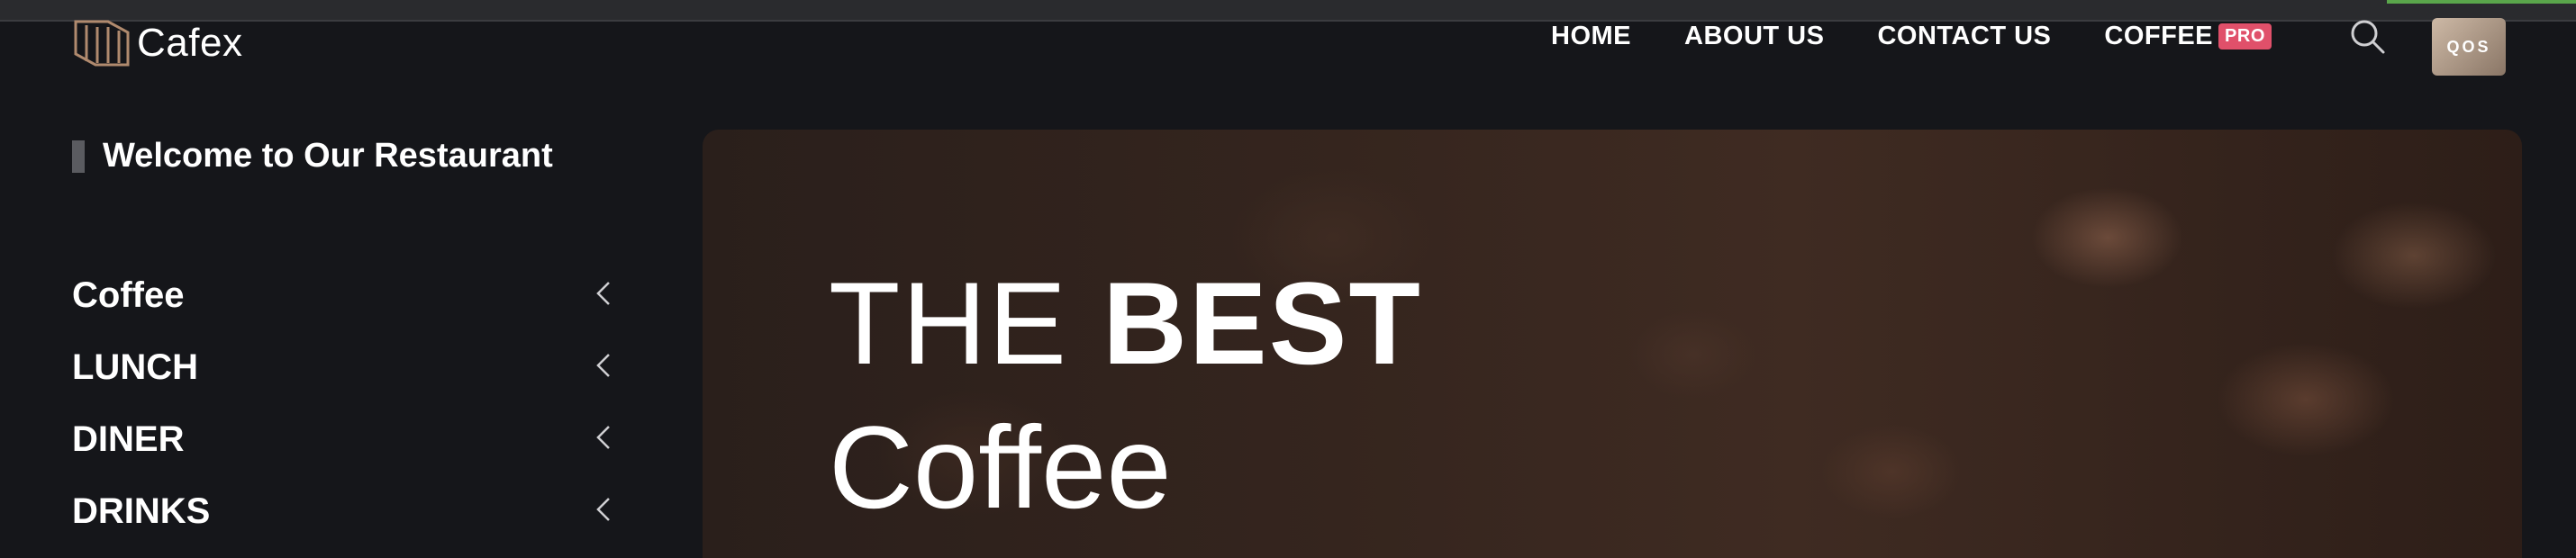 The width and height of the screenshot is (2576, 558). I want to click on menu-item-coffee: Coffee, so click(342, 295).